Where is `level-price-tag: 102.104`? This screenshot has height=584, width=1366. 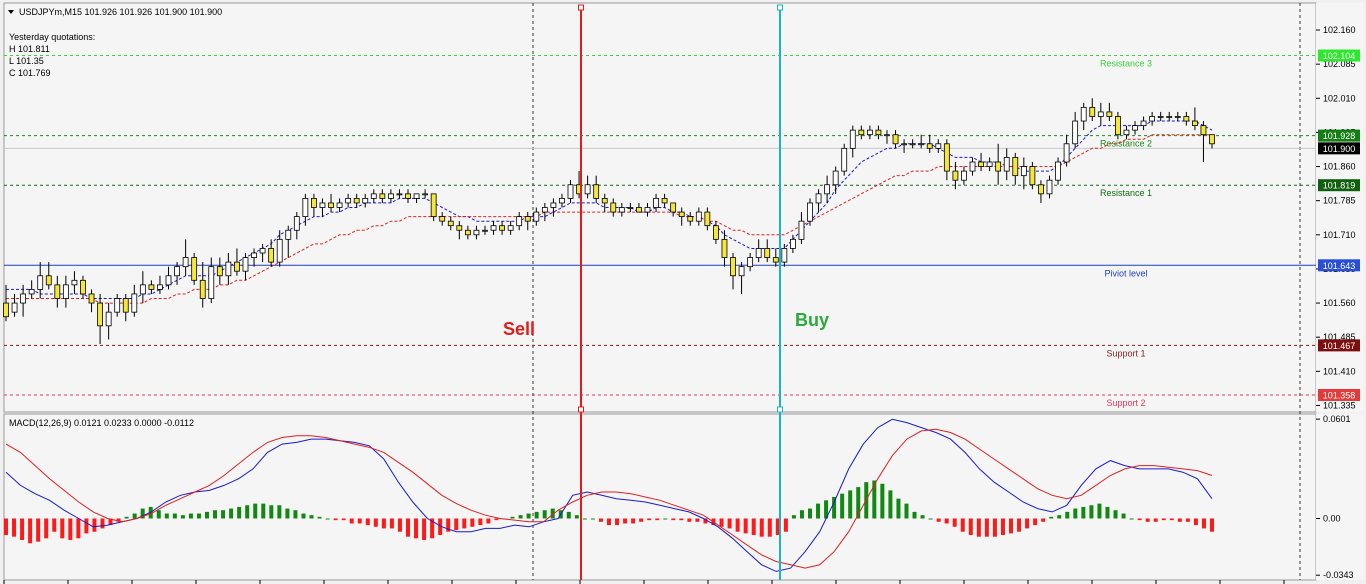 level-price-tag: 102.104 is located at coordinates (1339, 56).